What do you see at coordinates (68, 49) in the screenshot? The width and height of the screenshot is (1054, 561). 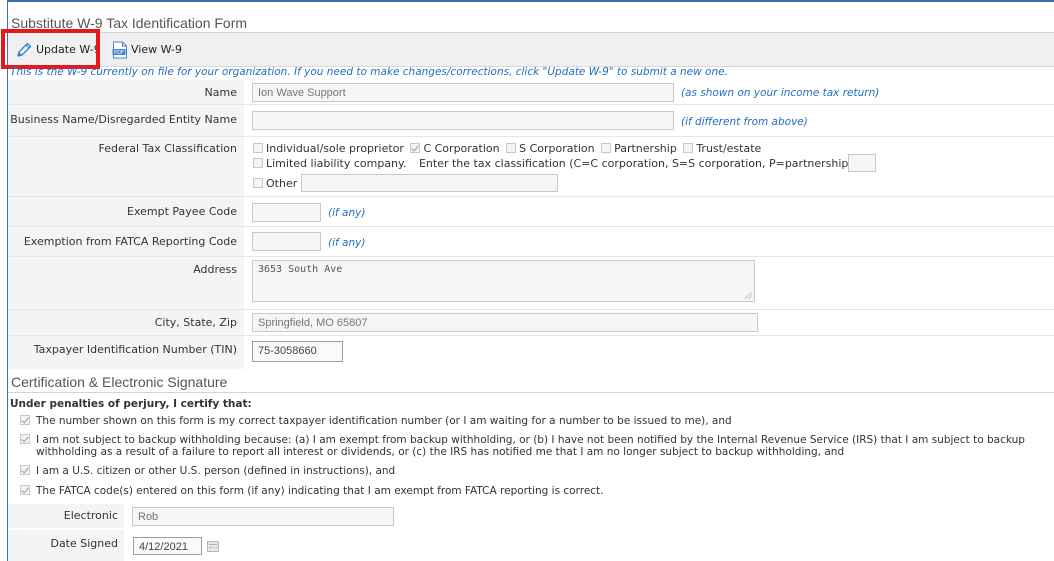 I see `update-w9-label: Update W-9` at bounding box center [68, 49].